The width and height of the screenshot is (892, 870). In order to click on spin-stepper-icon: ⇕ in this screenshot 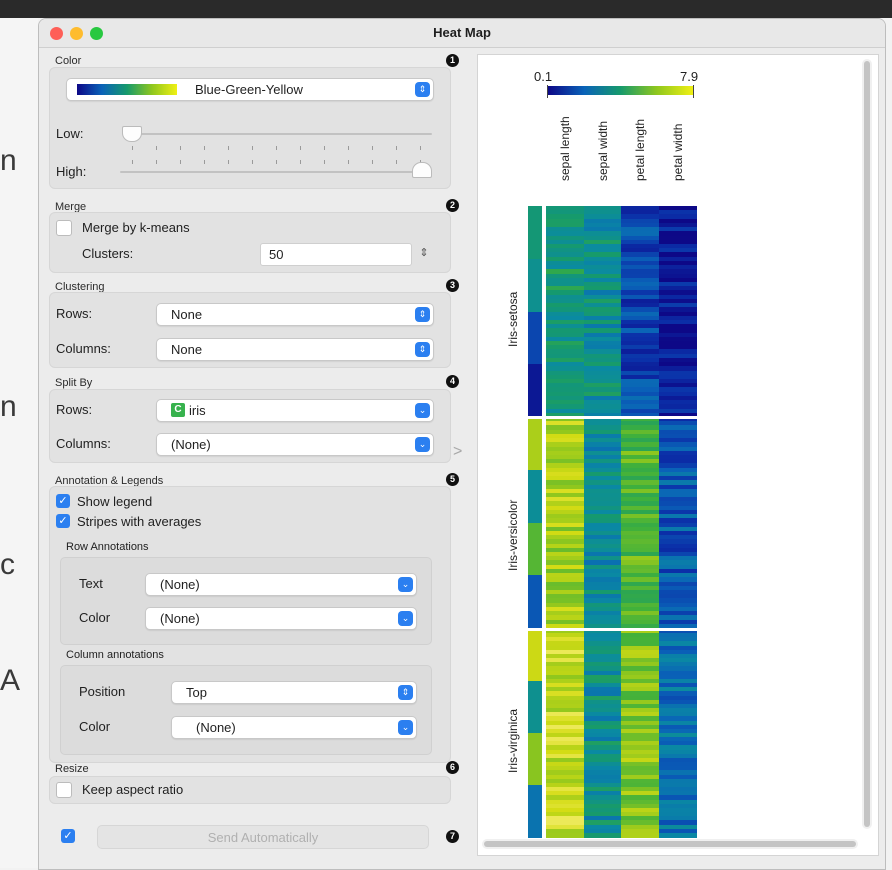, I will do `click(424, 253)`.